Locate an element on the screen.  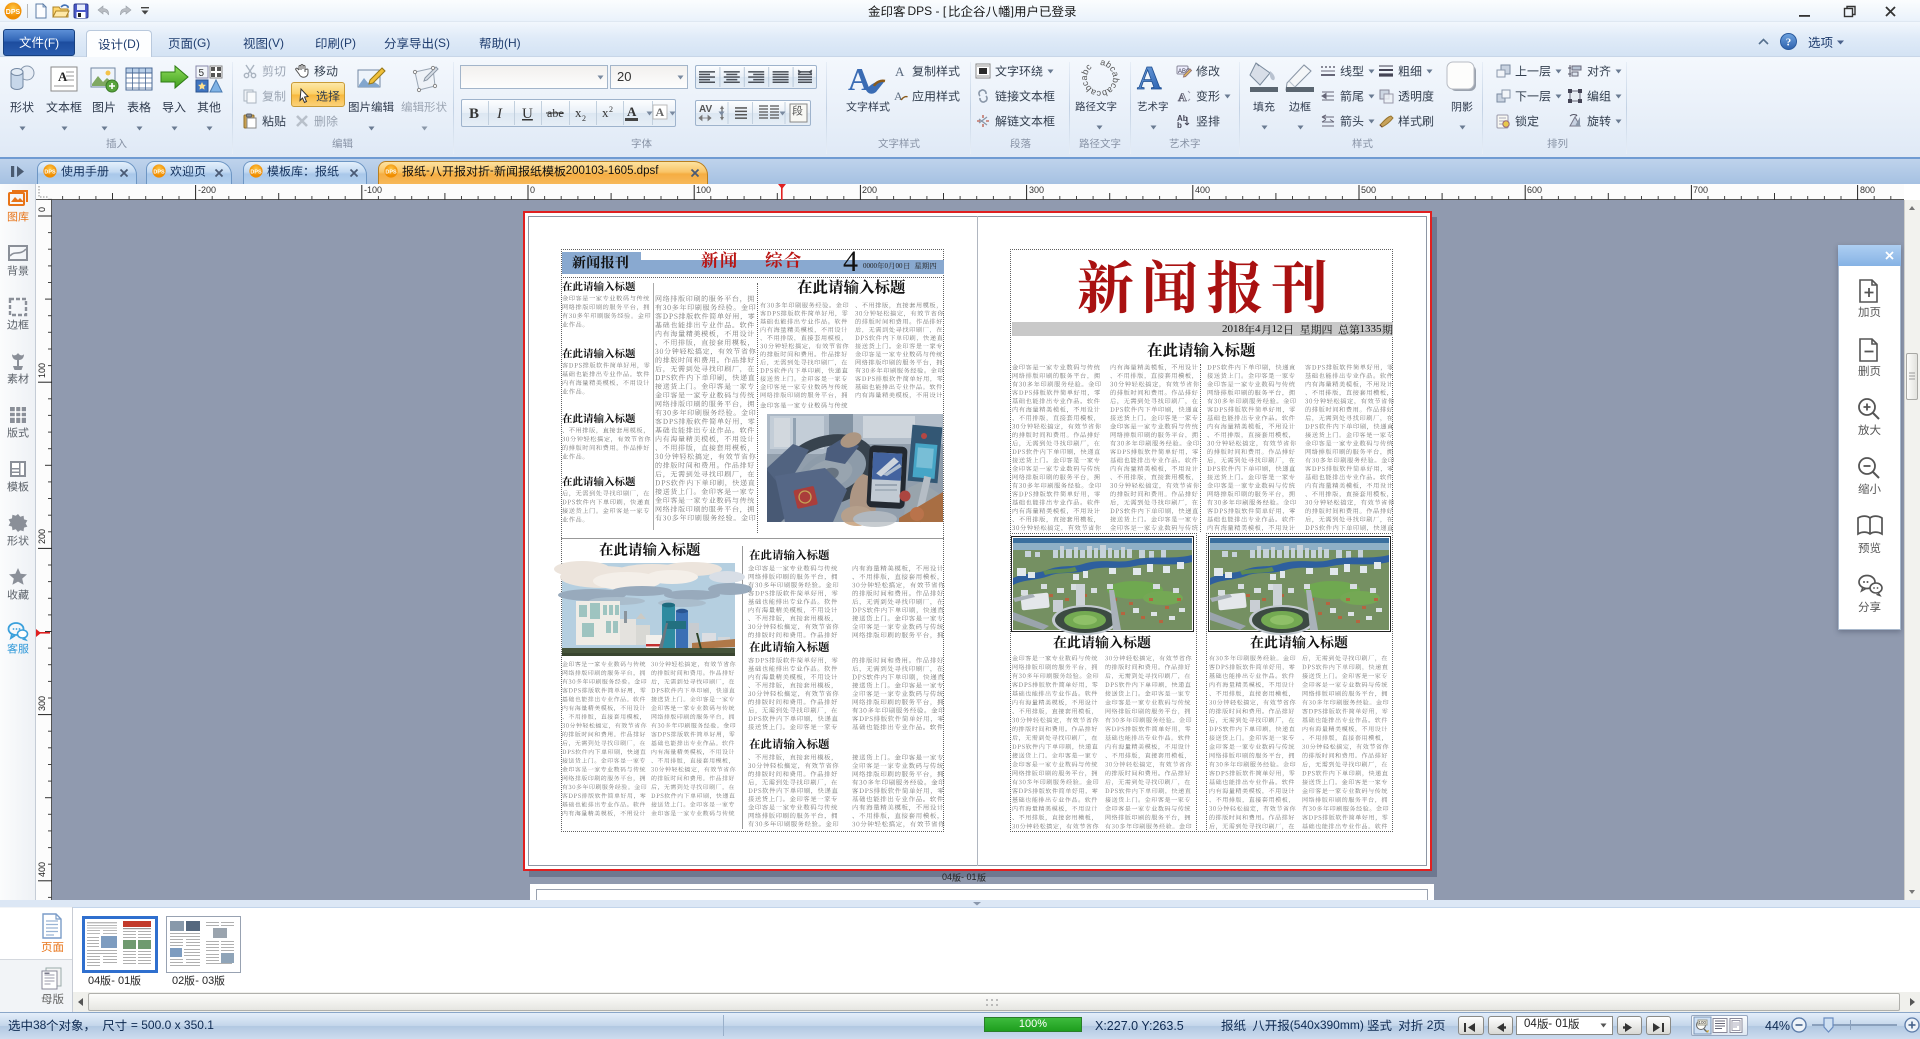
svg-text: I is located at coordinates (499, 114).